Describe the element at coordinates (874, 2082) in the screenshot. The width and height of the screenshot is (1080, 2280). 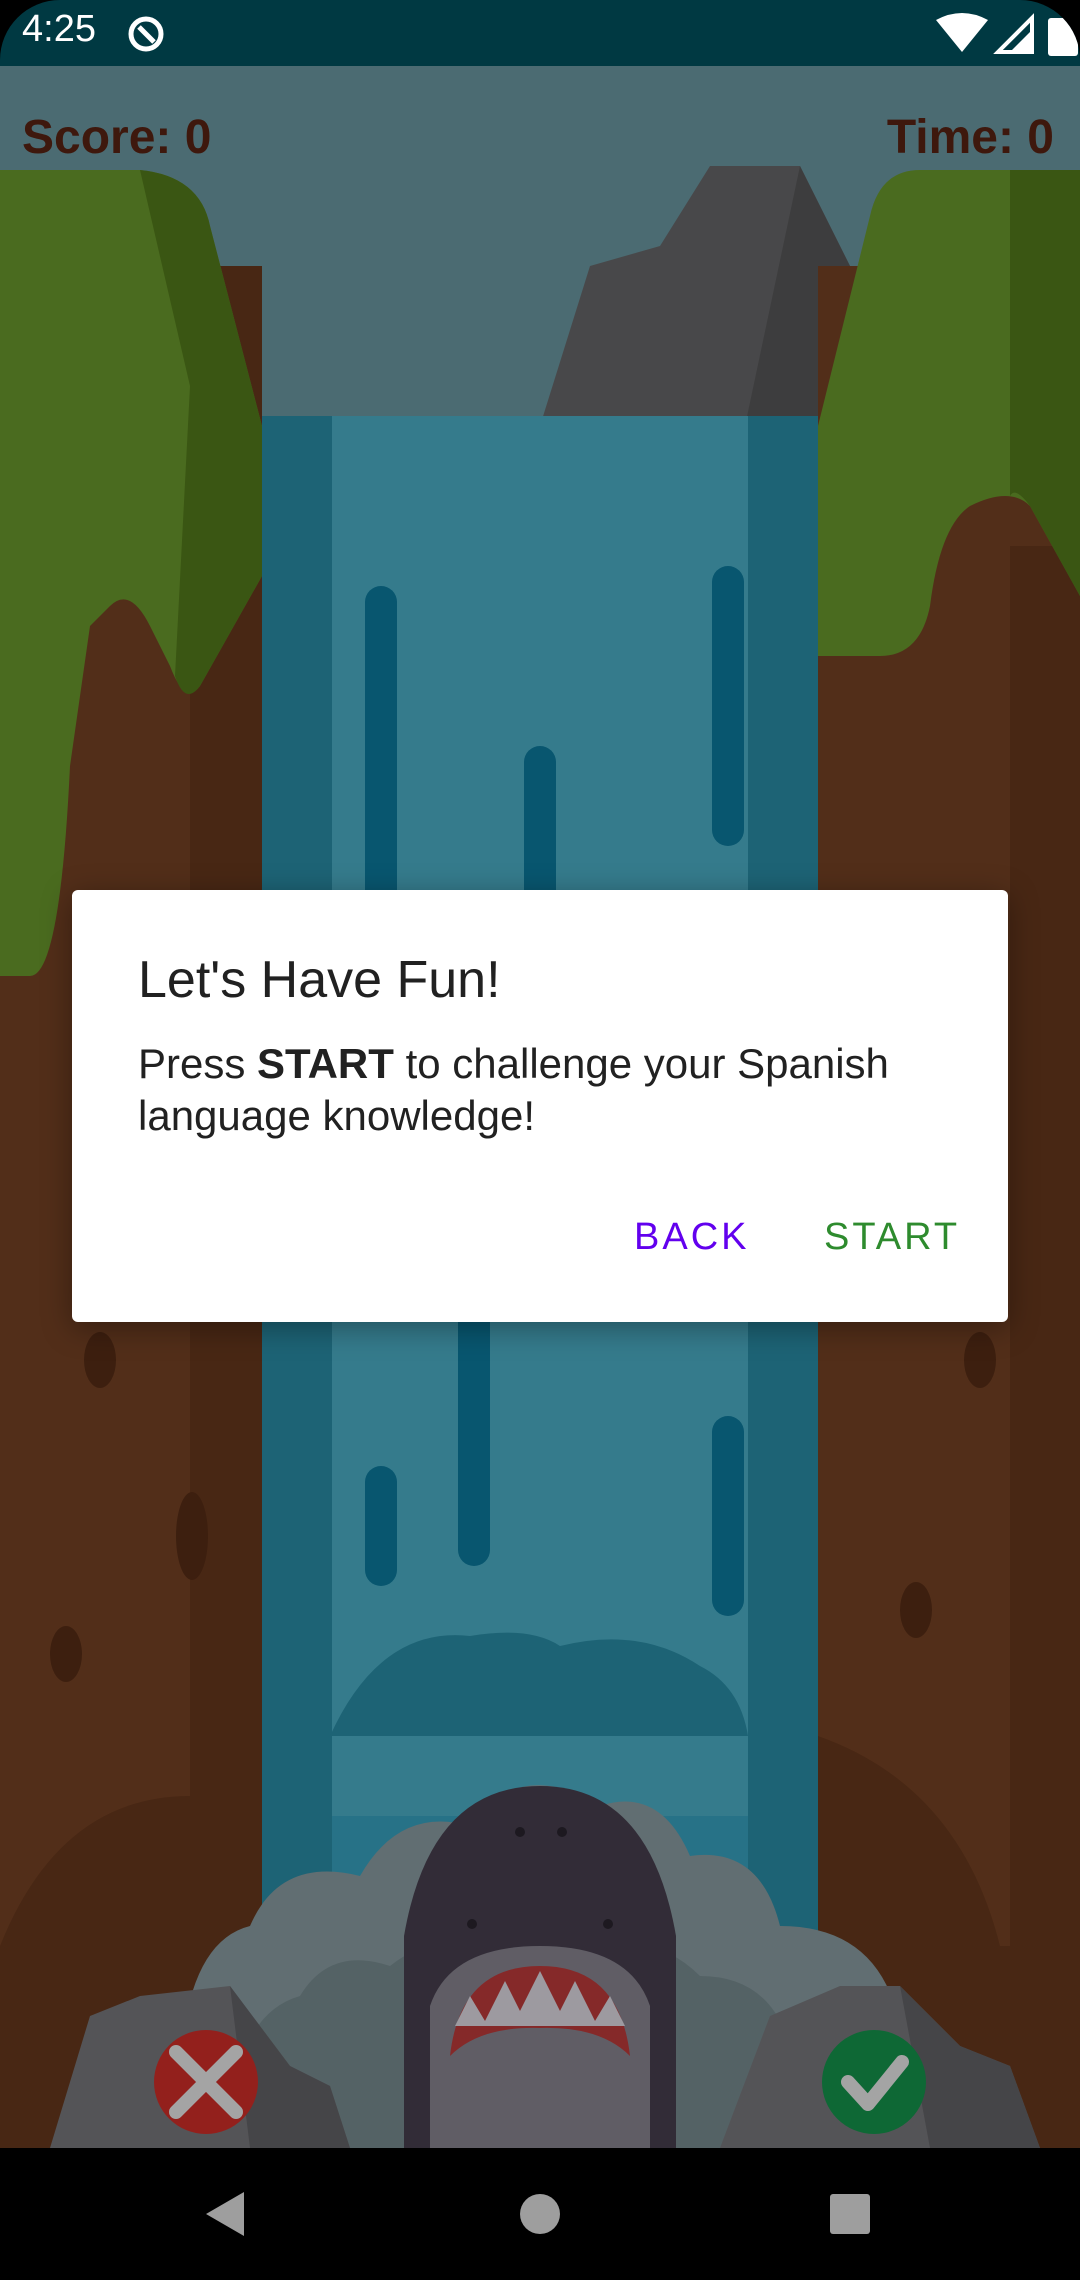
I see `correct-answer-button` at that location.